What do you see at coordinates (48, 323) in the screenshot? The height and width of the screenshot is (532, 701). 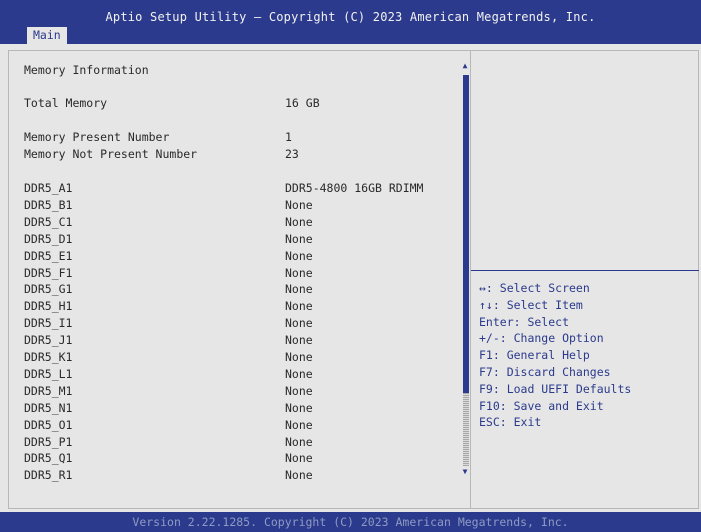 I see `memory-slot-name: DDR5_I1` at bounding box center [48, 323].